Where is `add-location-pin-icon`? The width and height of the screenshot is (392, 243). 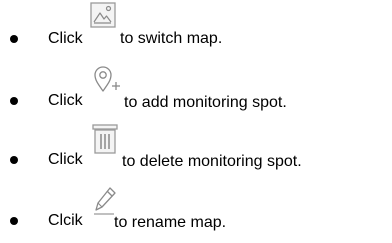
add-location-pin-icon is located at coordinates (107, 79).